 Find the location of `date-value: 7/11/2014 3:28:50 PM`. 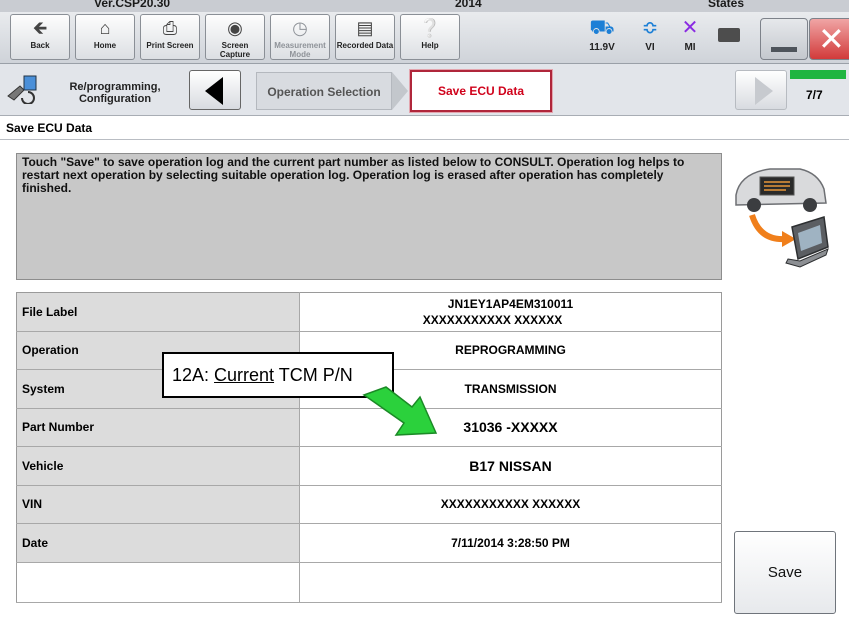

date-value: 7/11/2014 3:28:50 PM is located at coordinates (510, 543).